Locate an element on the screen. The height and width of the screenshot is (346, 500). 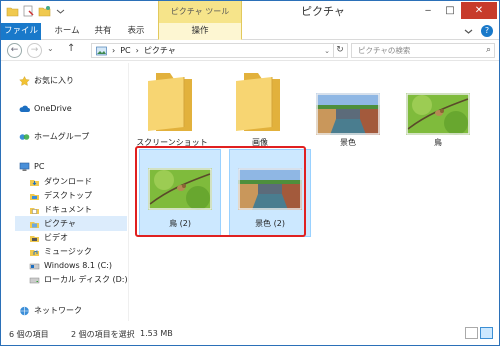
file-item-images-folder: 画像 is located at coordinates (260, 107).